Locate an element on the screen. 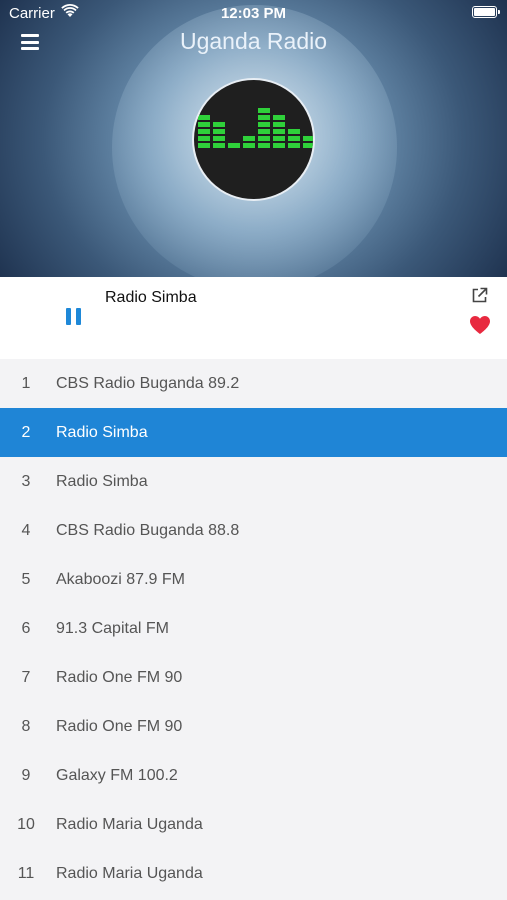  station-name: CBS Radio Buganda 88.8 is located at coordinates (148, 530).